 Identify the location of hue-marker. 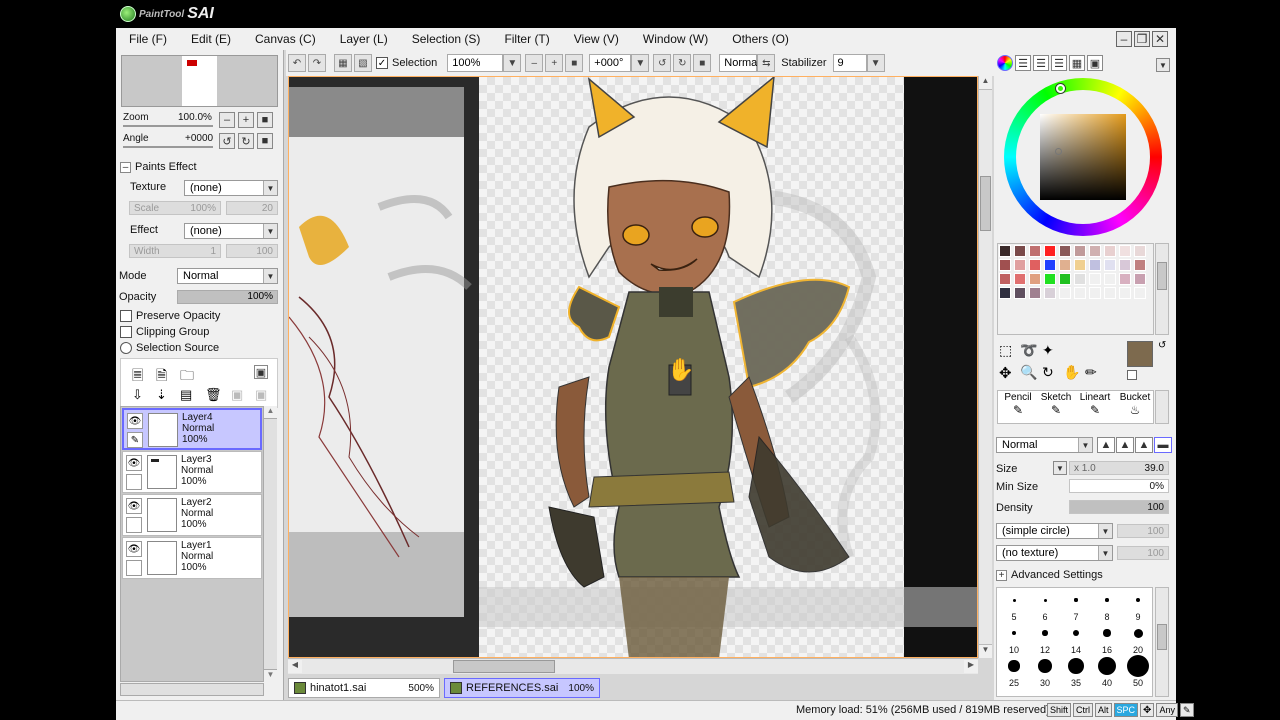
(1060, 88).